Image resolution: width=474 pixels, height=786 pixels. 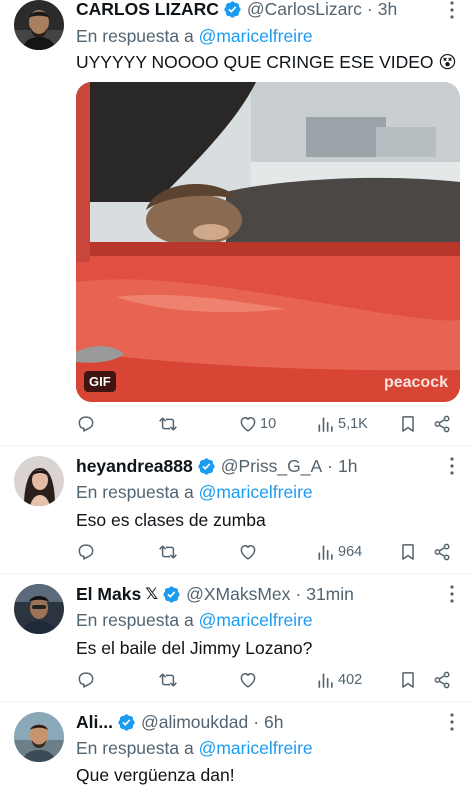 I want to click on peacock-watermark: peacock, so click(x=415, y=382).